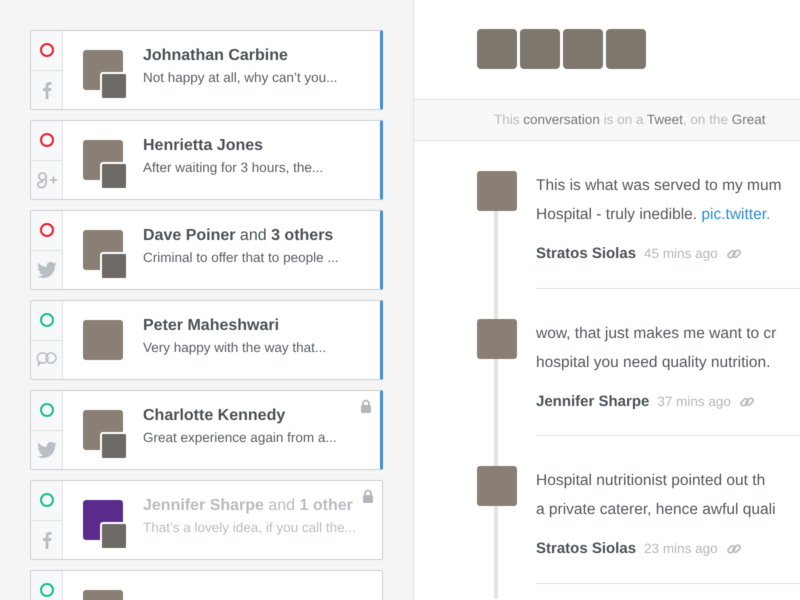  I want to click on contact-name: Peter Maheshwari, so click(211, 326).